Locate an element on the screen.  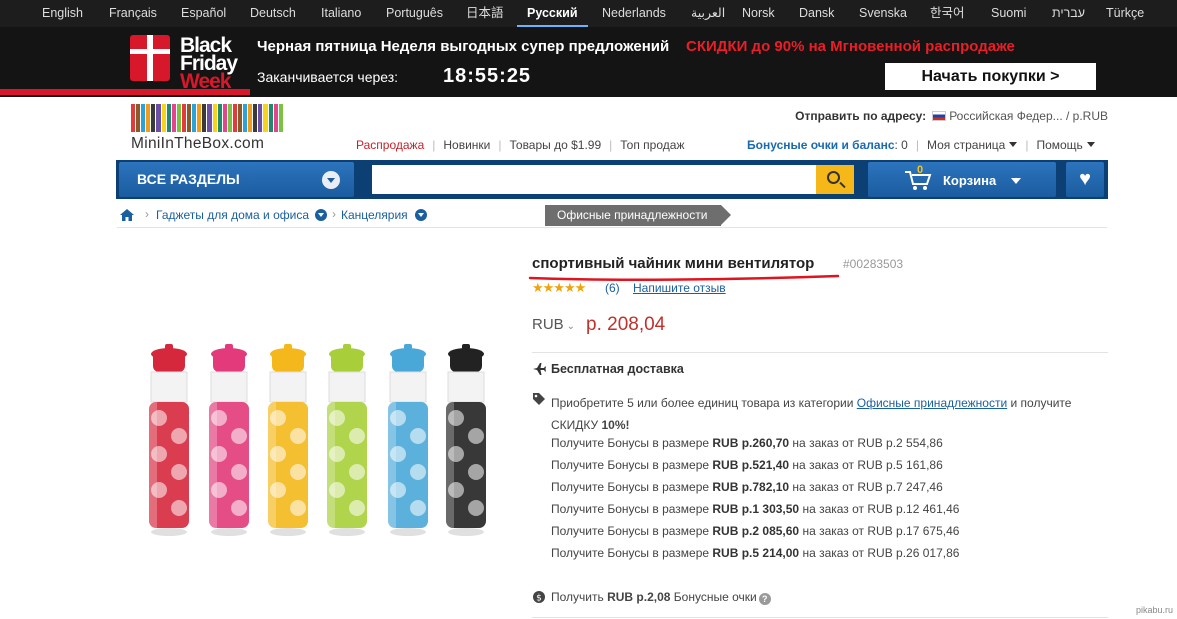
search-input is located at coordinates (594, 179).